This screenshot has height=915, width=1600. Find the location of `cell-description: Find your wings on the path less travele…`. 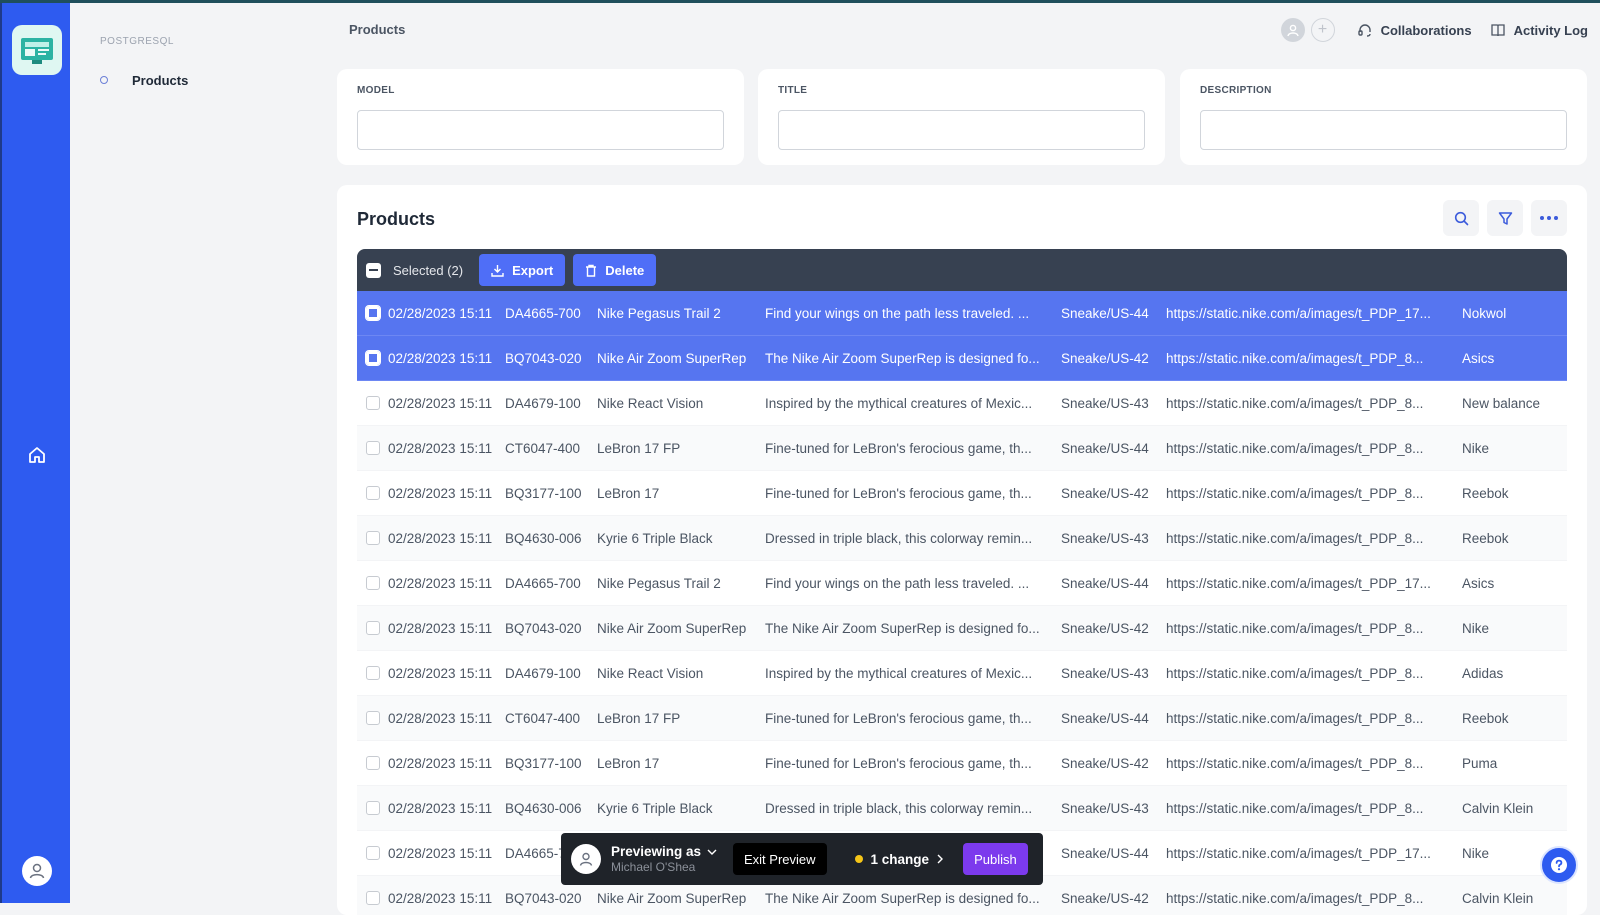

cell-description: Find your wings on the path less travele… is located at coordinates (897, 313).